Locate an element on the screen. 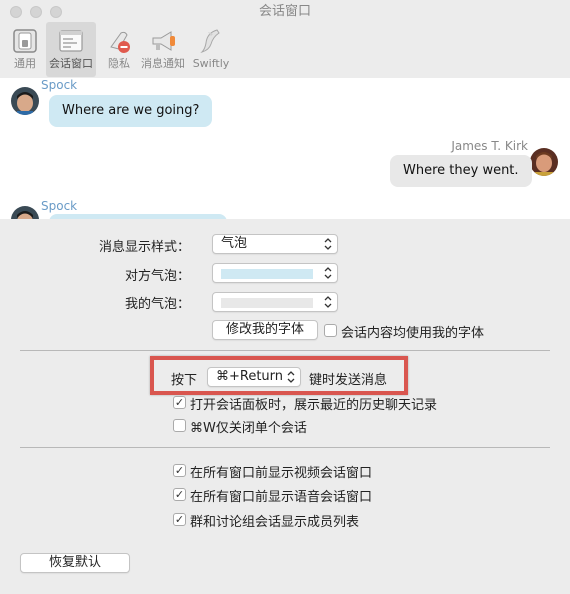 This screenshot has width=570, height=594. voice-front-label: 在所有窗口前显示语音会话窗口 is located at coordinates (281, 497).